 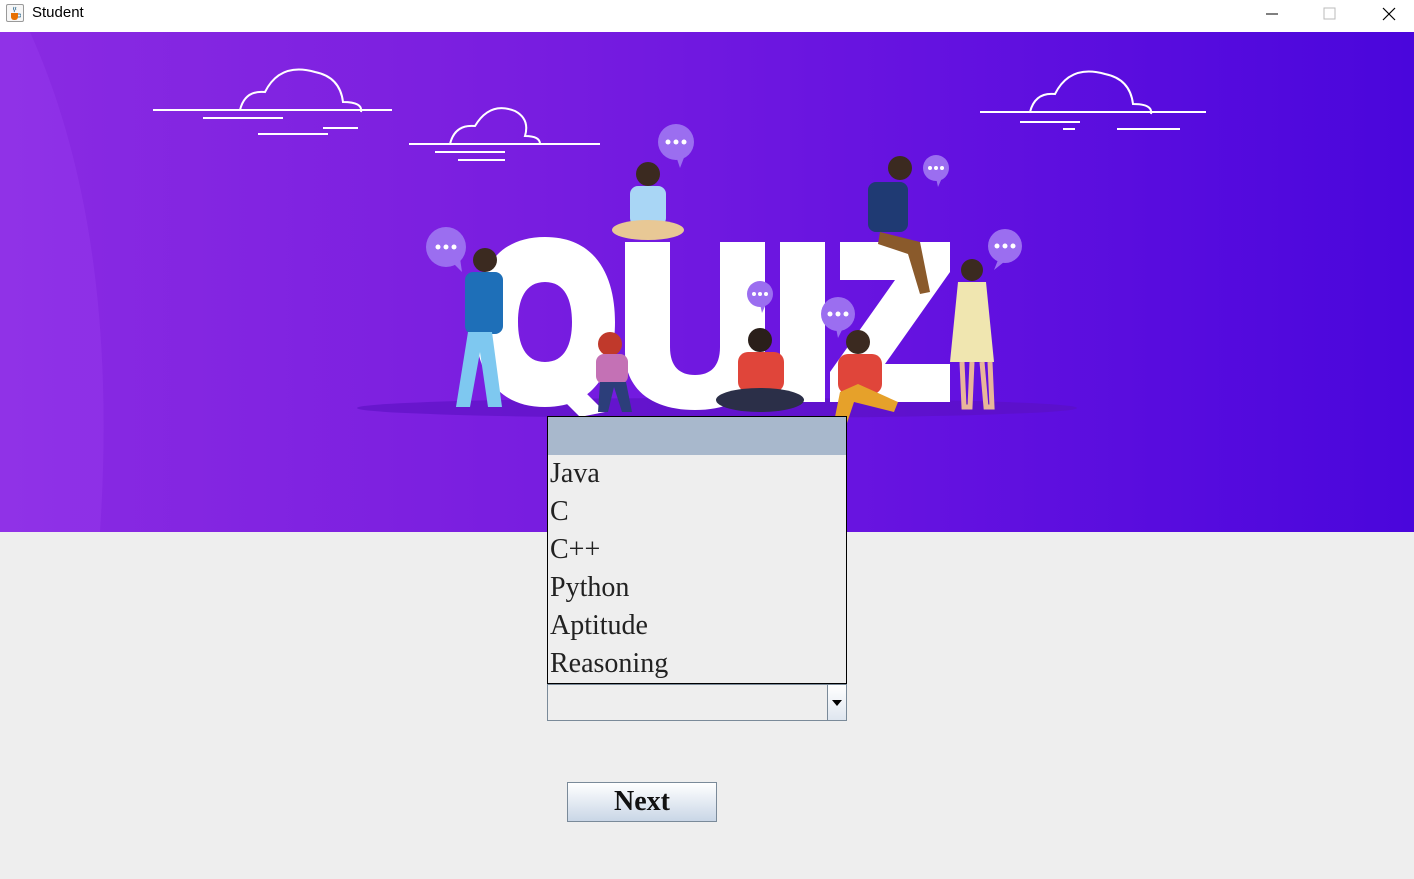 I want to click on java-coffee-icon, so click(x=15, y=13).